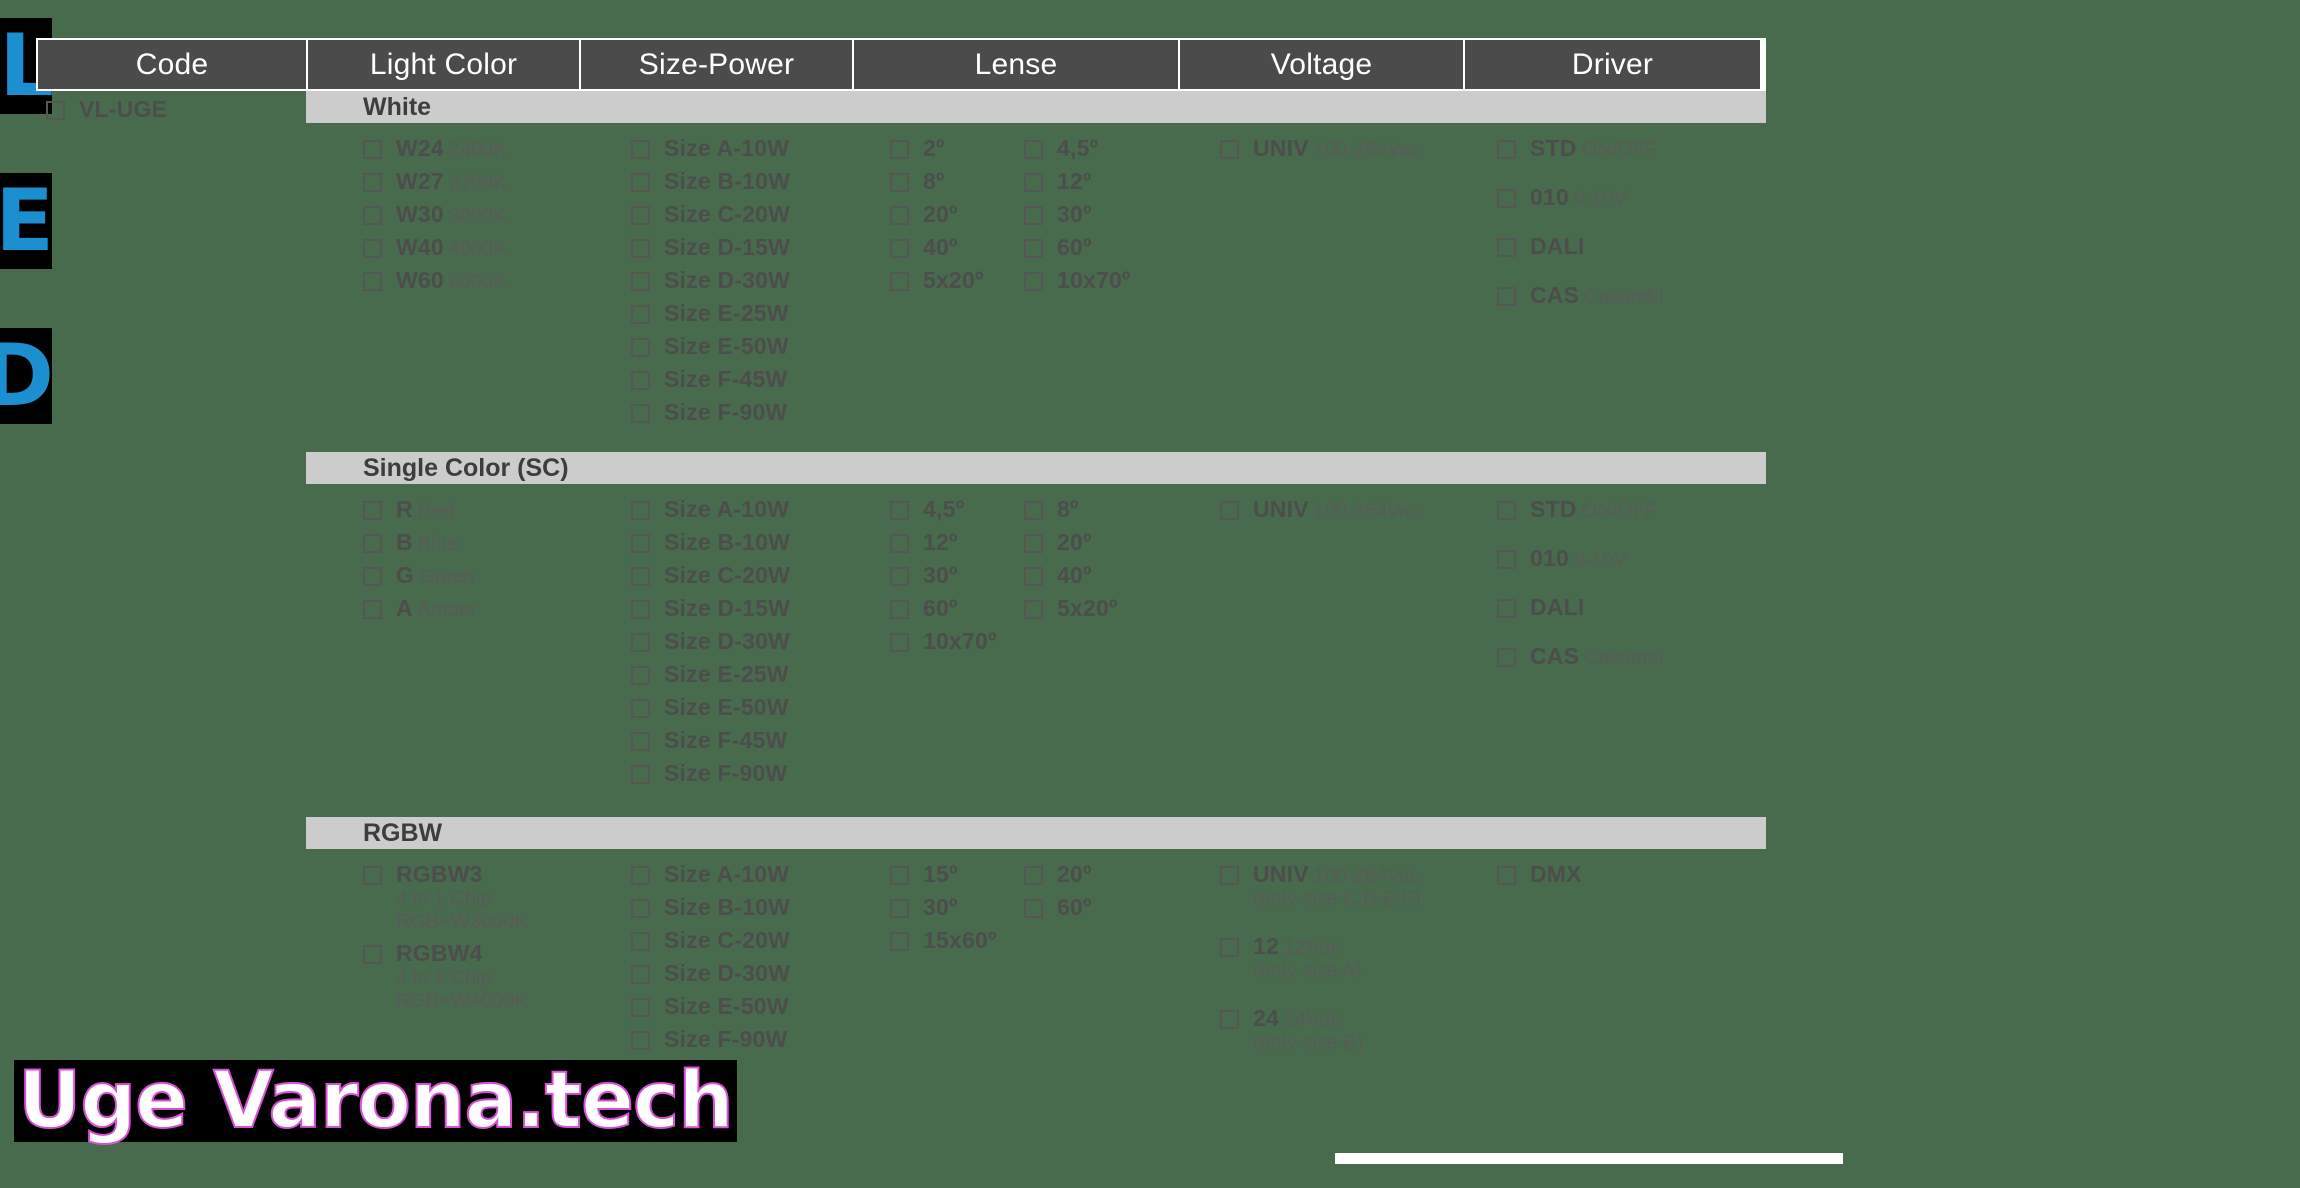 This screenshot has height=1188, width=2300. Describe the element at coordinates (1341, 946) in the screenshot. I see `voltage-option-row: 12 12Vdc` at that location.